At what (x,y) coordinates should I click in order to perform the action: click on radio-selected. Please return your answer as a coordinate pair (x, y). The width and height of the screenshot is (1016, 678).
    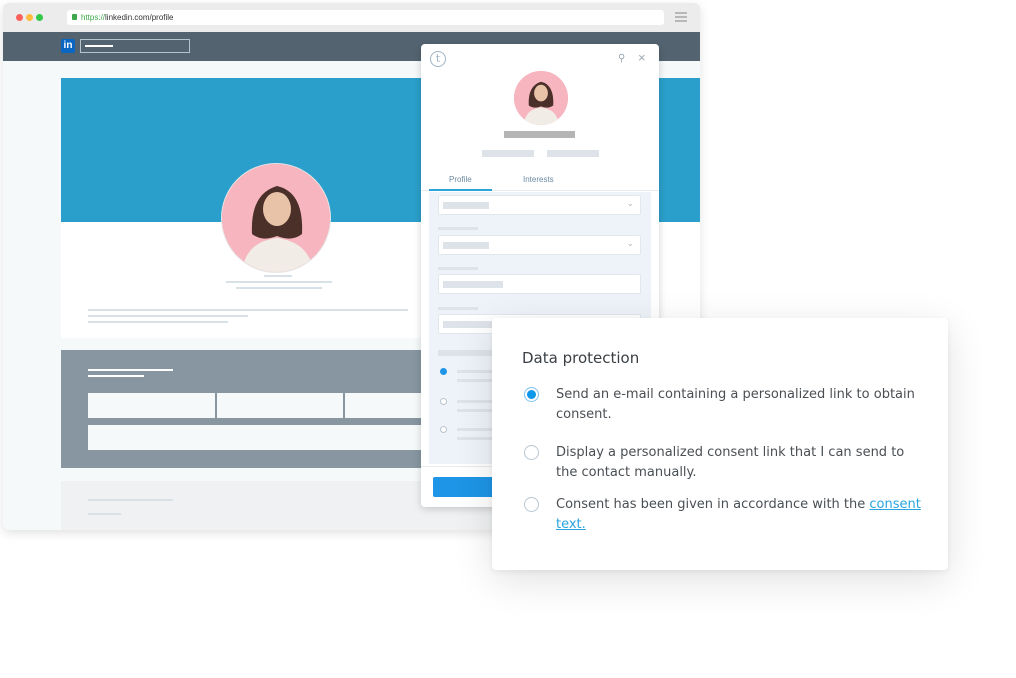
    Looking at the image, I should click on (531, 394).